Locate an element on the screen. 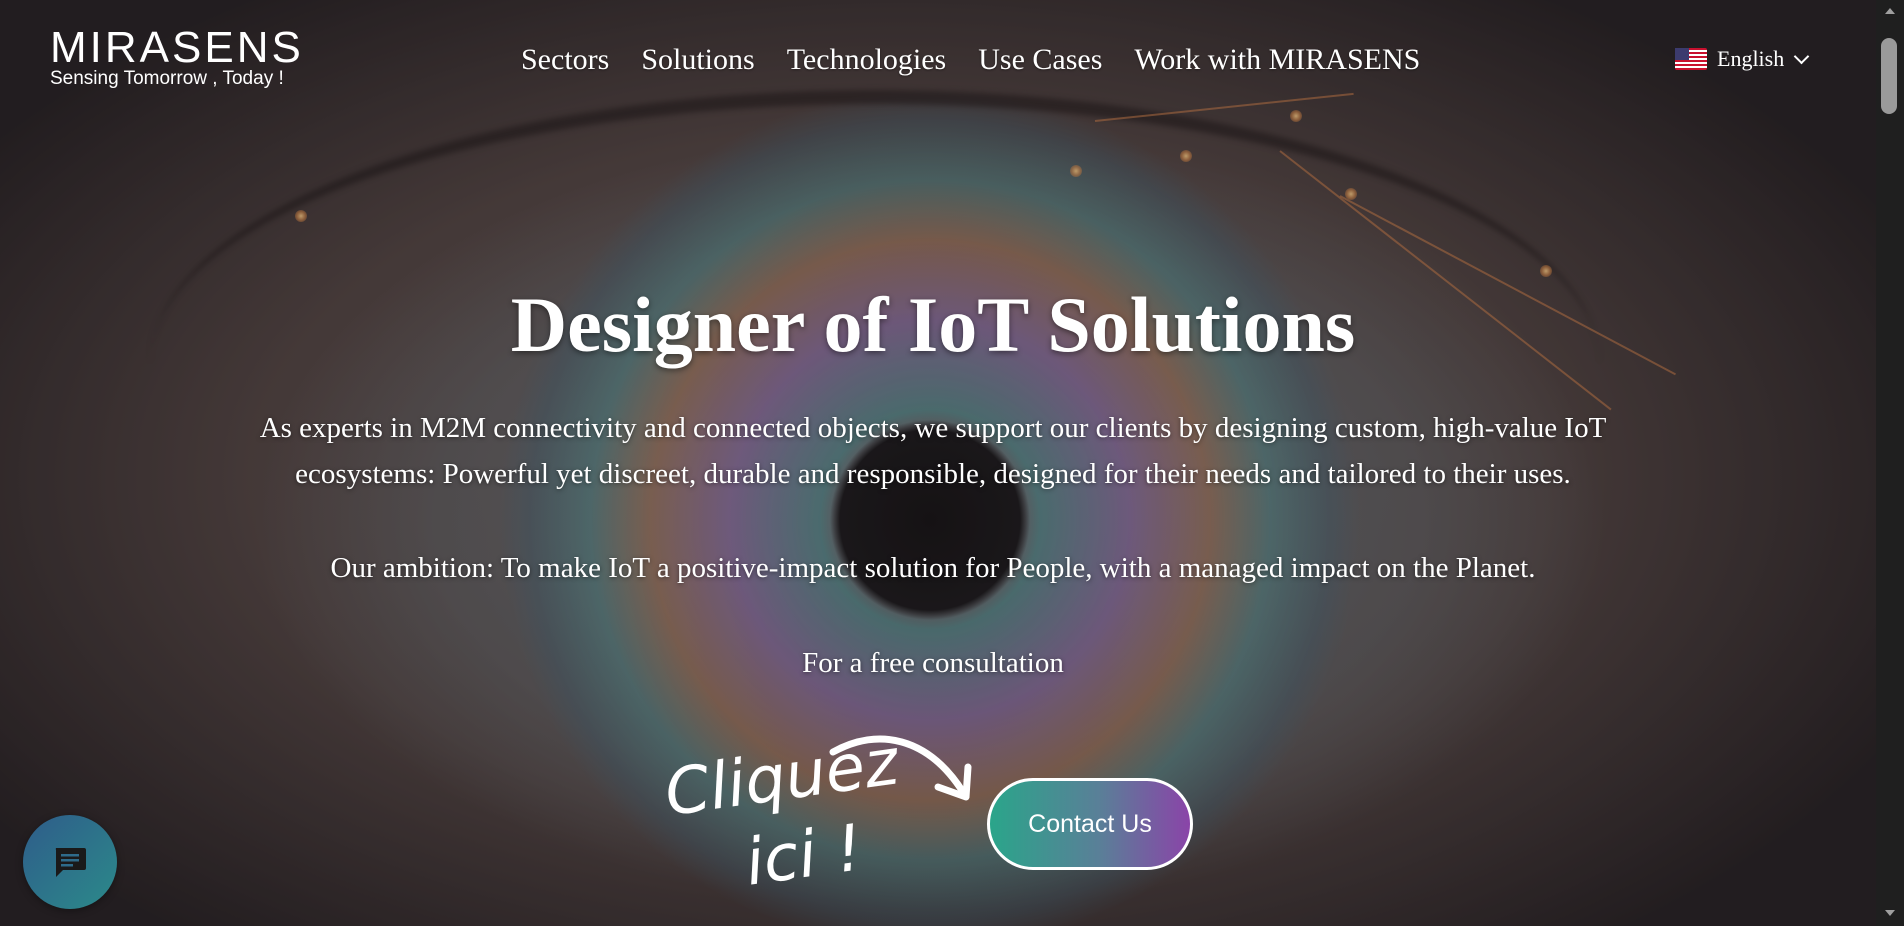 The width and height of the screenshot is (1904, 926). chevron-down-icon is located at coordinates (1801, 56).